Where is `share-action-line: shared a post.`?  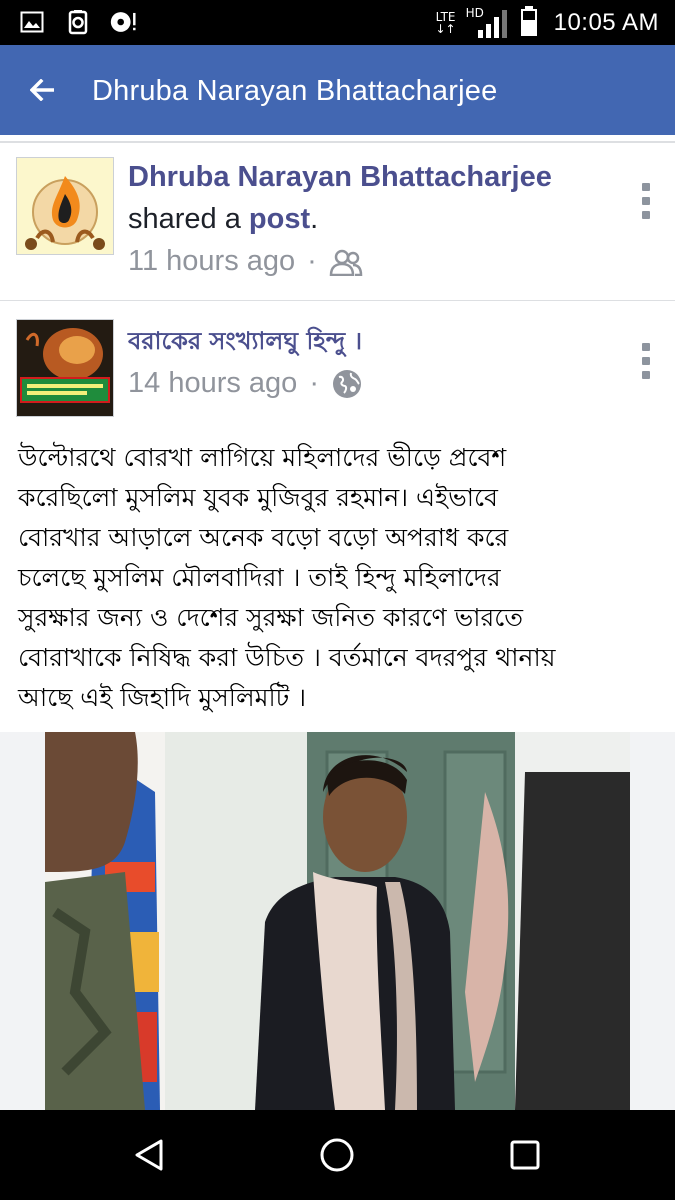 share-action-line: shared a post. is located at coordinates (223, 219).